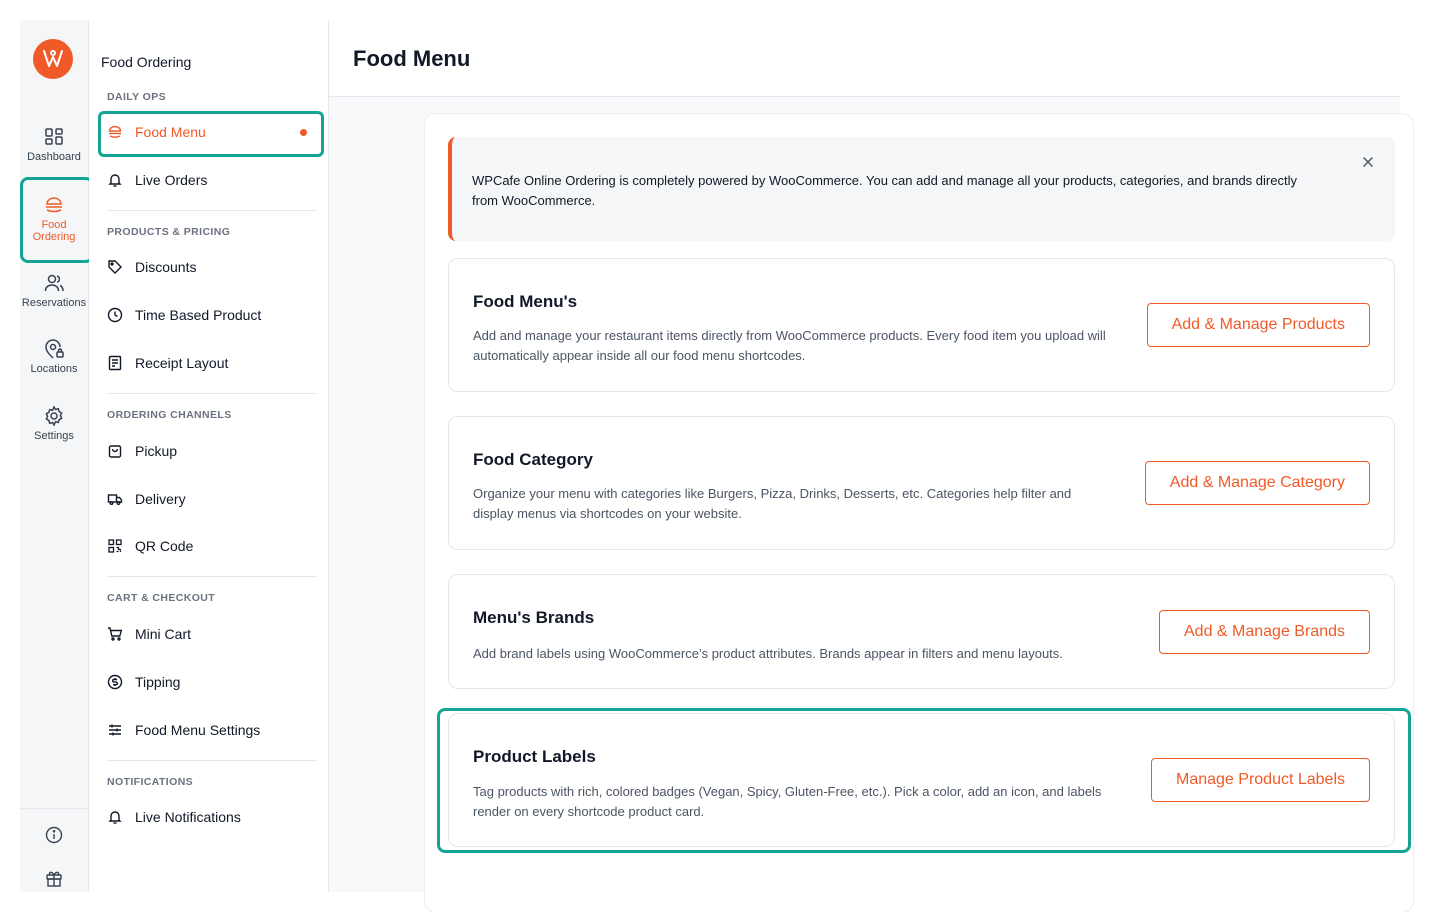  Describe the element at coordinates (54, 369) in the screenshot. I see `rail-item-label: Locations` at that location.